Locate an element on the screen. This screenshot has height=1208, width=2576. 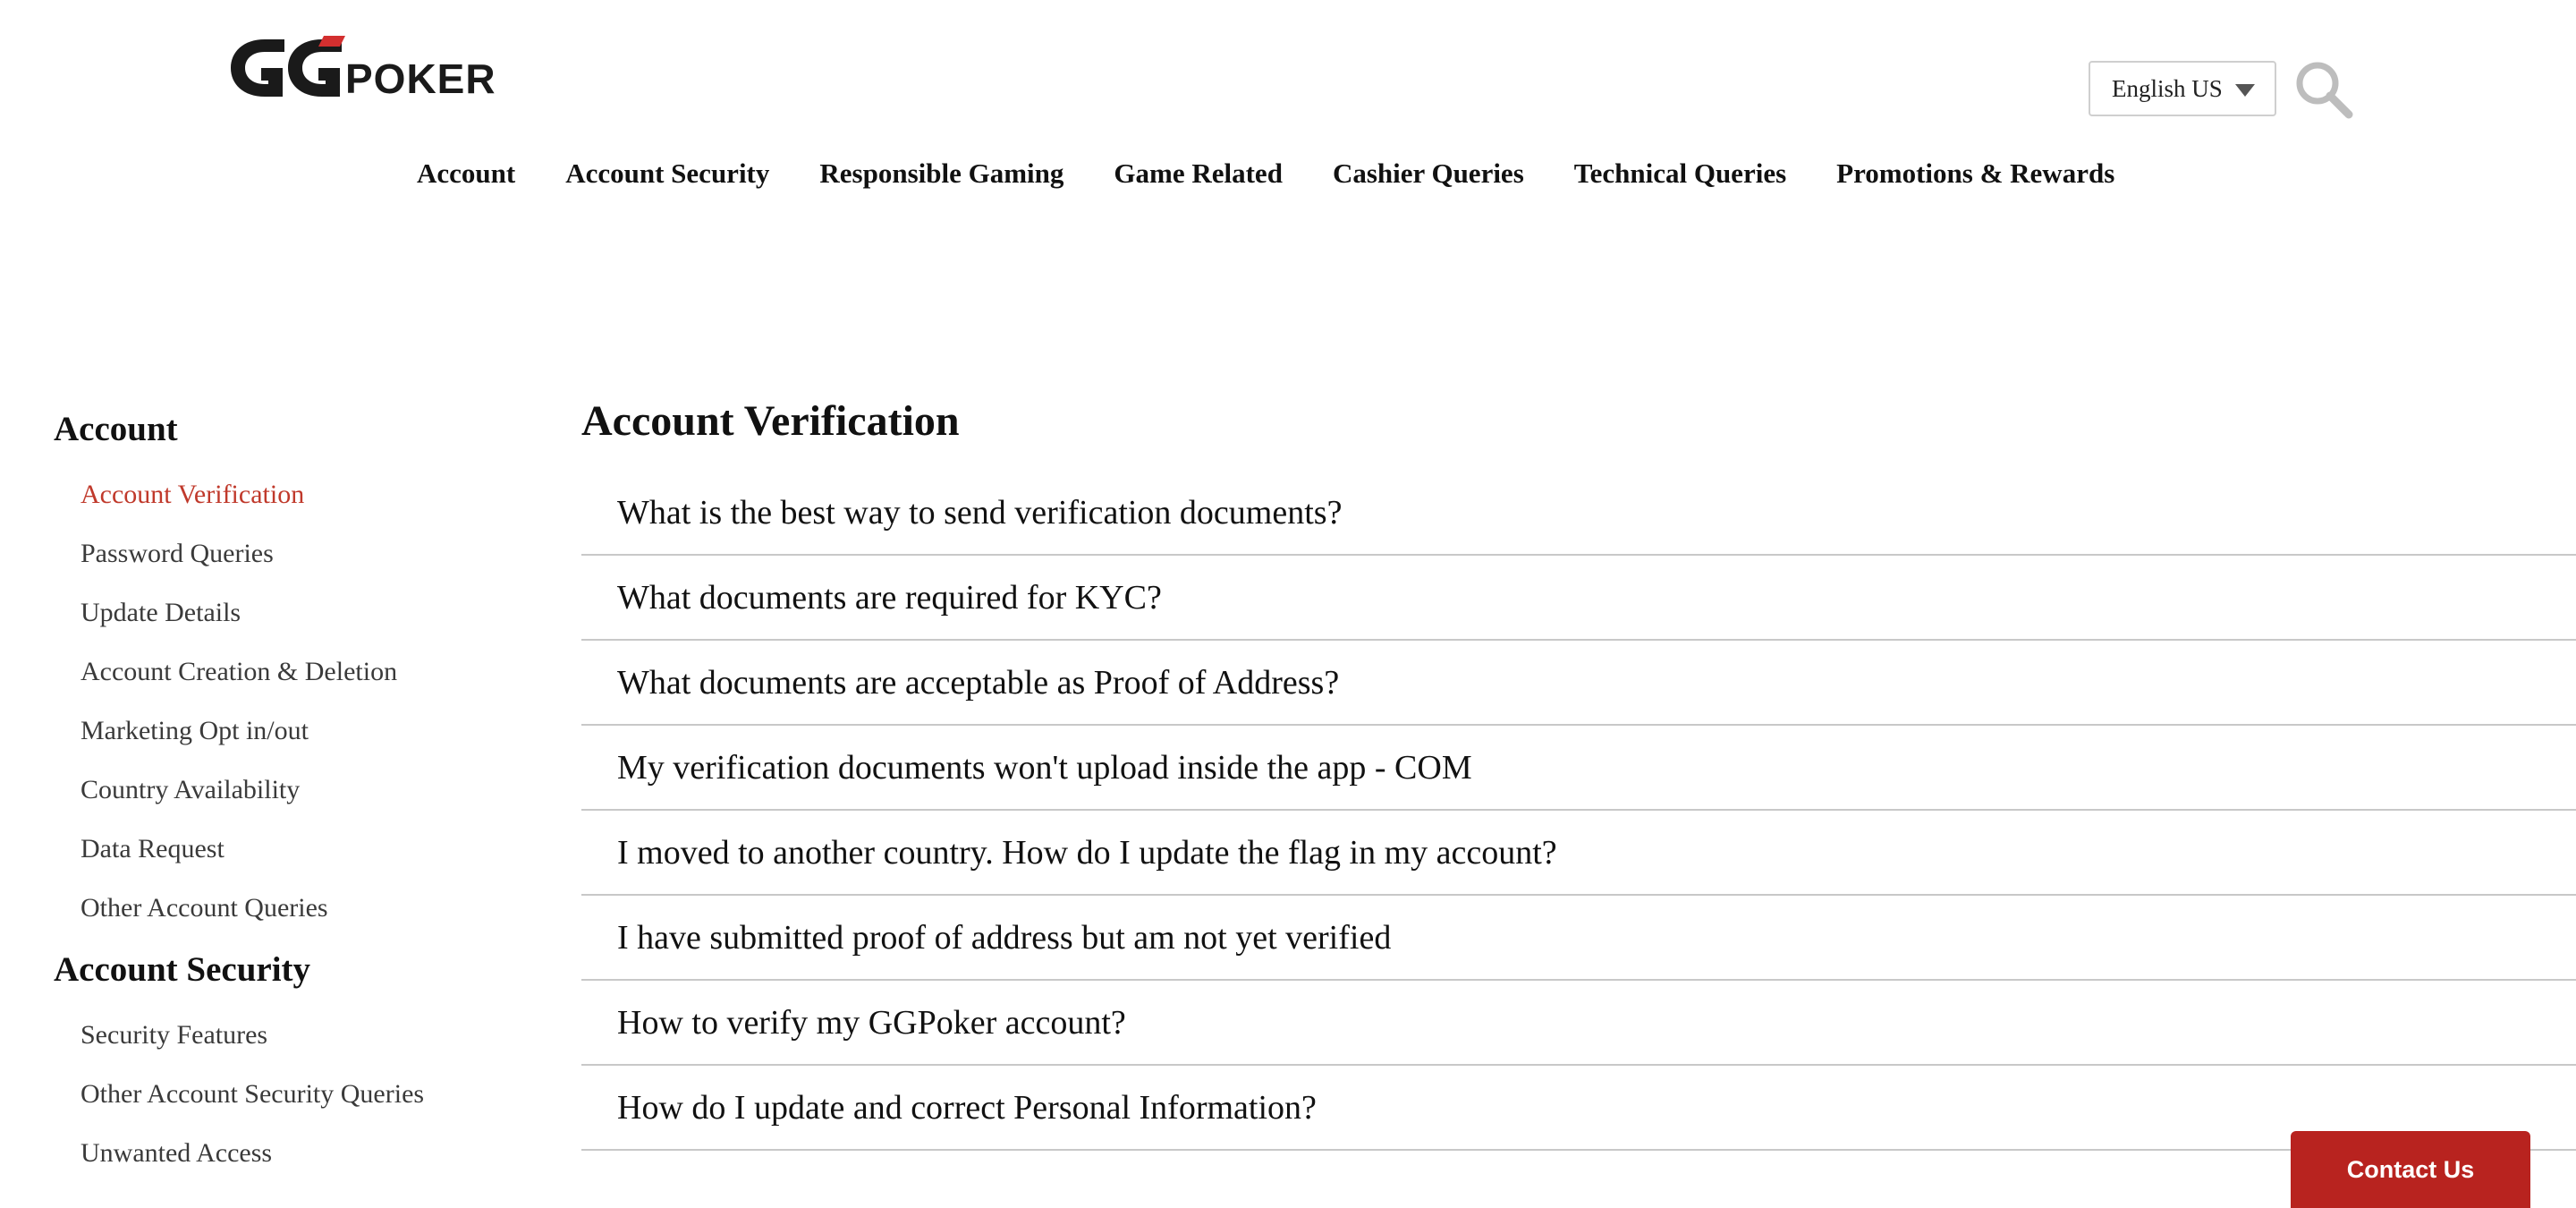
chevron-down-icon is located at coordinates (2245, 90).